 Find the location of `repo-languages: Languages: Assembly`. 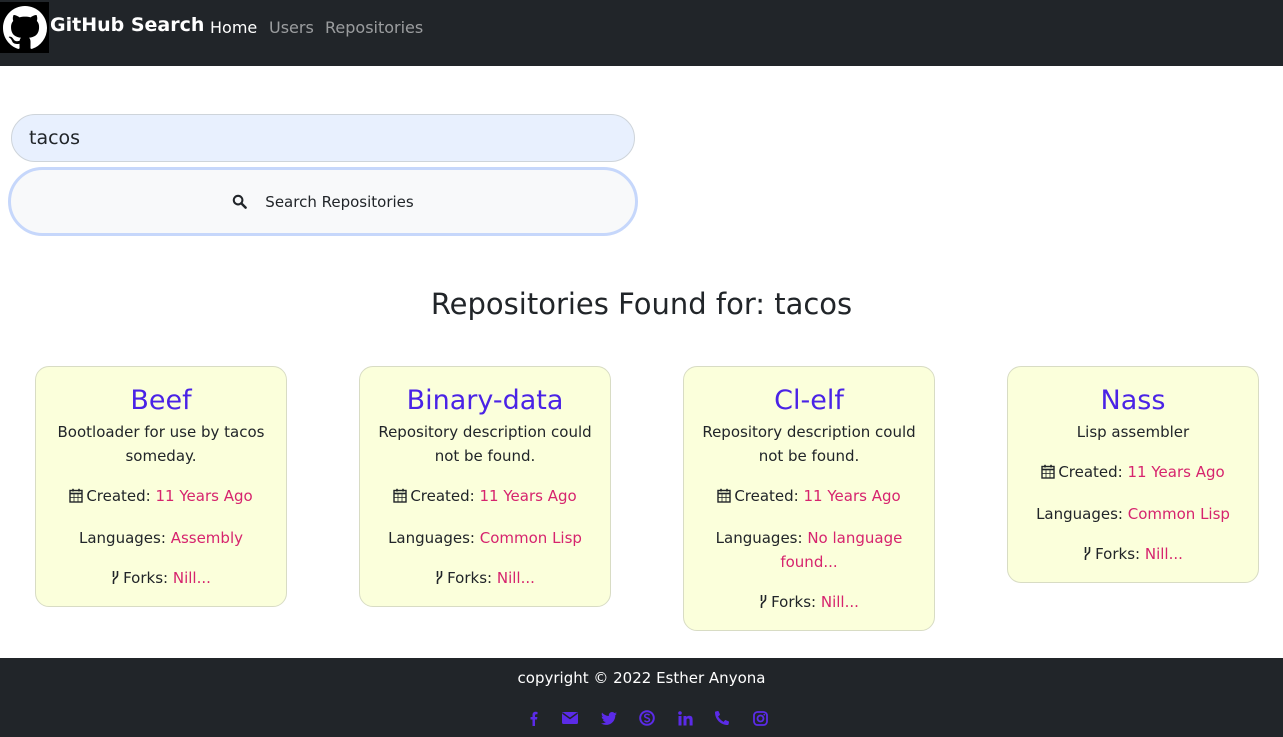

repo-languages: Languages: Assembly is located at coordinates (161, 538).